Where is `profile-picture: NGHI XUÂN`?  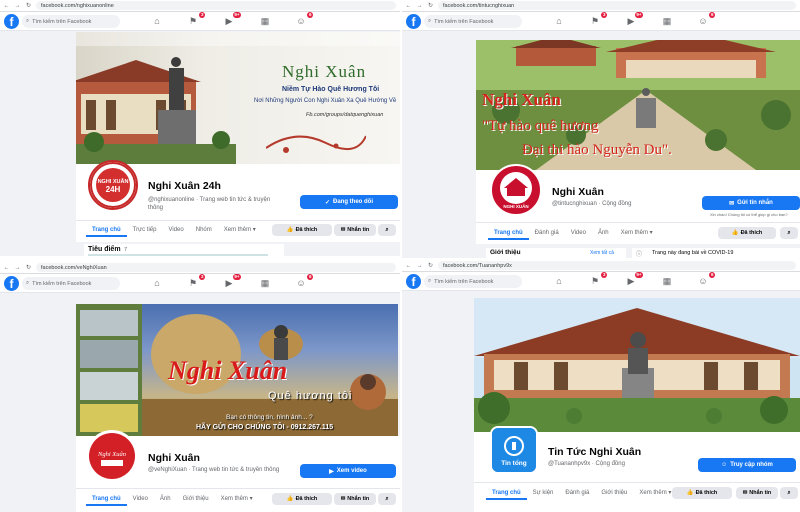 profile-picture: NGHI XUÂN is located at coordinates (516, 190).